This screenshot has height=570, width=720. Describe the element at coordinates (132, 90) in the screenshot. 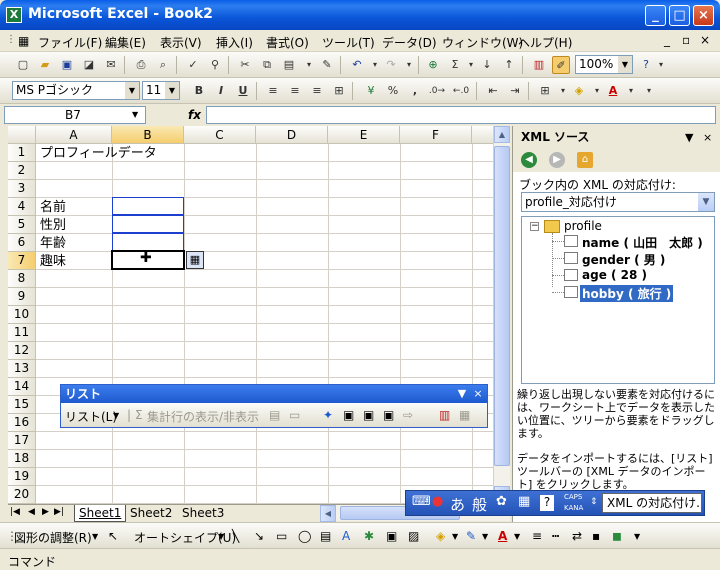

I see `font-name-dropdown-icon: ▼` at that location.